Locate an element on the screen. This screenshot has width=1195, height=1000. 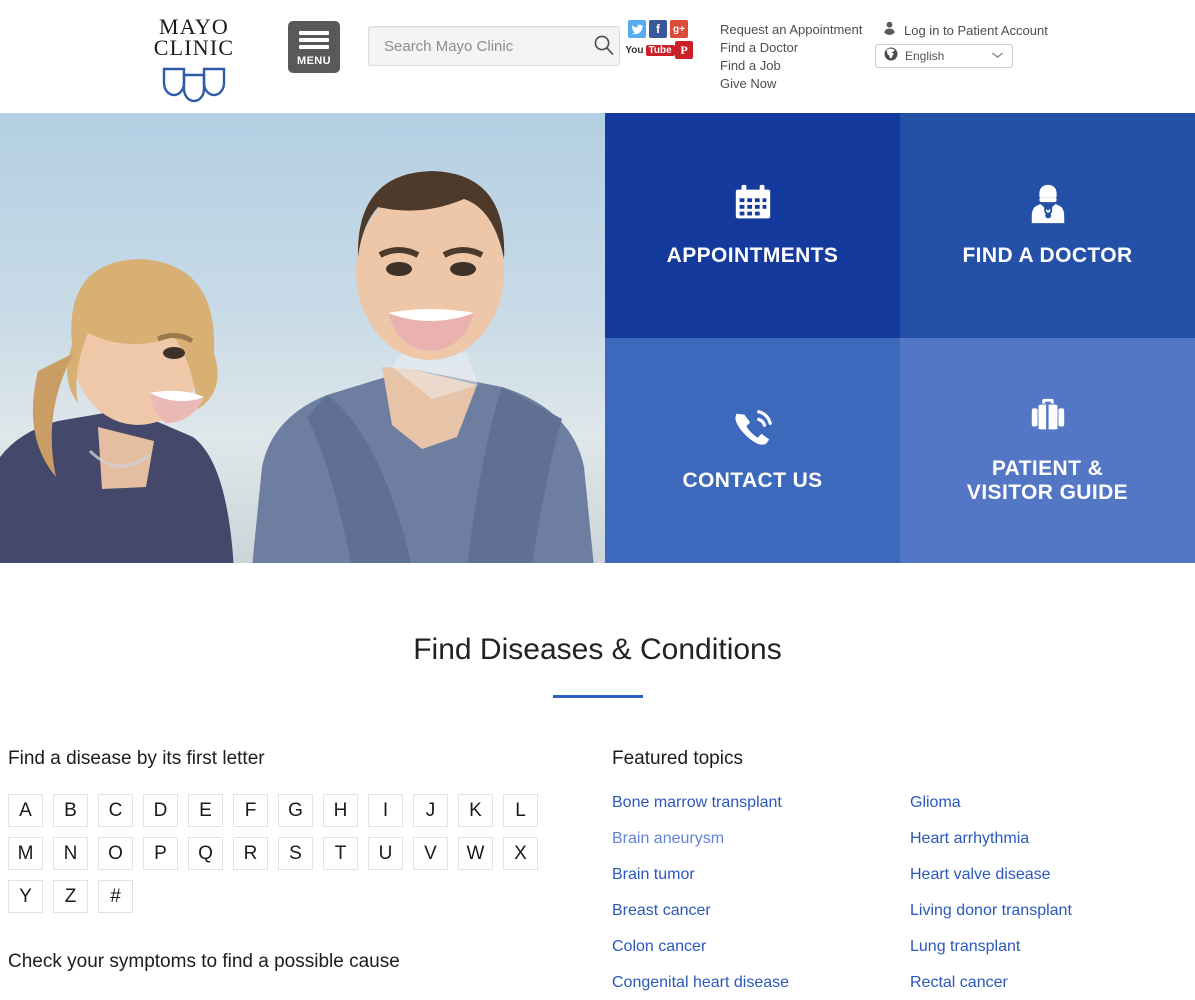
alphabet-button-h: H is located at coordinates (340, 810).